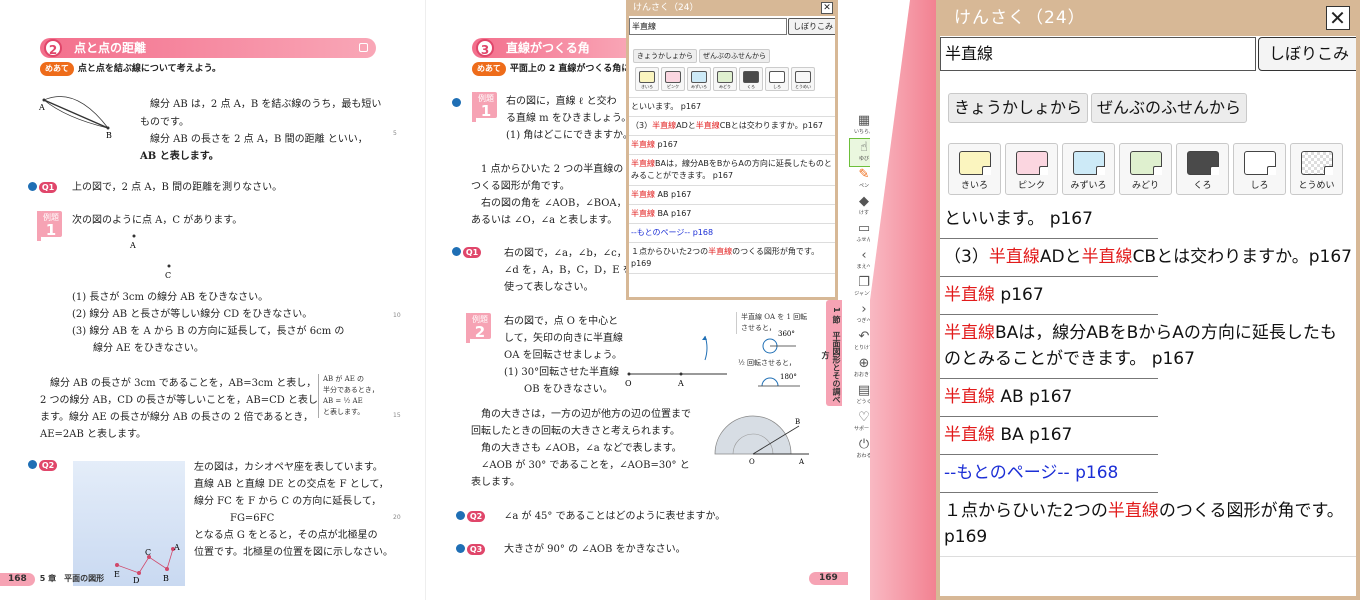 This screenshot has height=600, width=1360. I want to click on mini-source-textbook: きょうかしょから, so click(665, 56).